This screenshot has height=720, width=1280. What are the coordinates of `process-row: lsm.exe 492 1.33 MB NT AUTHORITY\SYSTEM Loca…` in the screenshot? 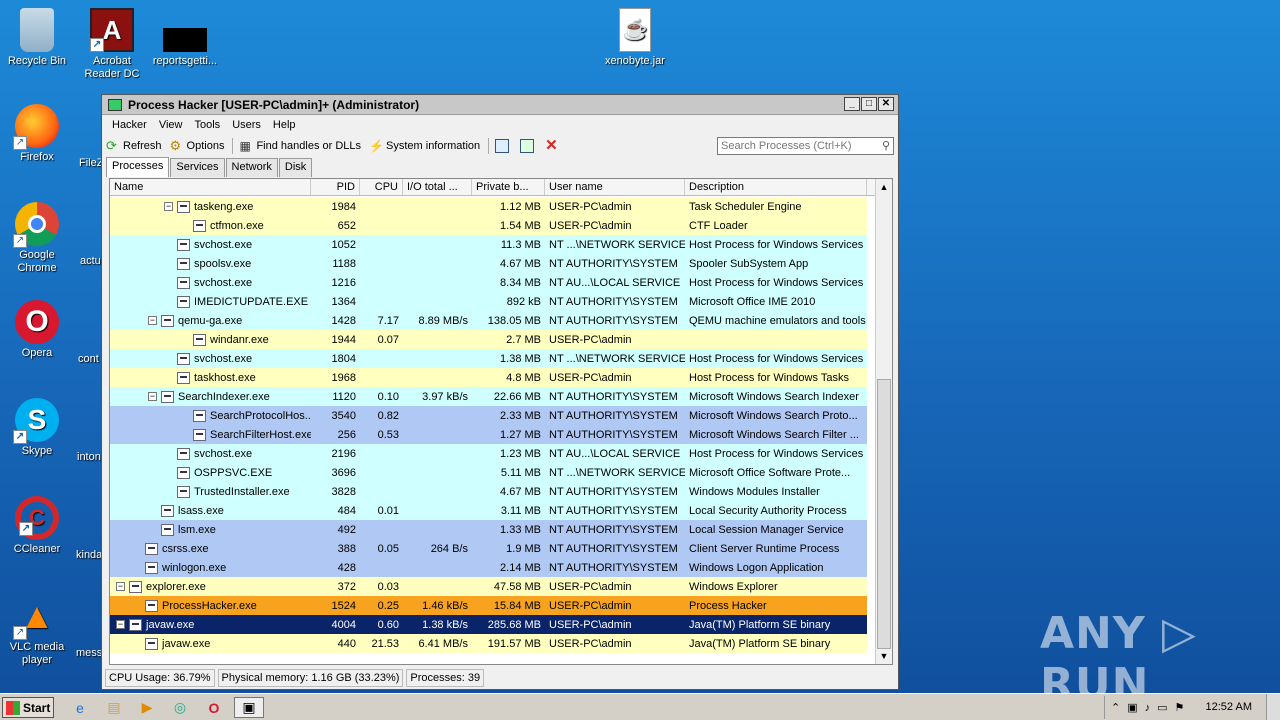 It's located at (488, 529).